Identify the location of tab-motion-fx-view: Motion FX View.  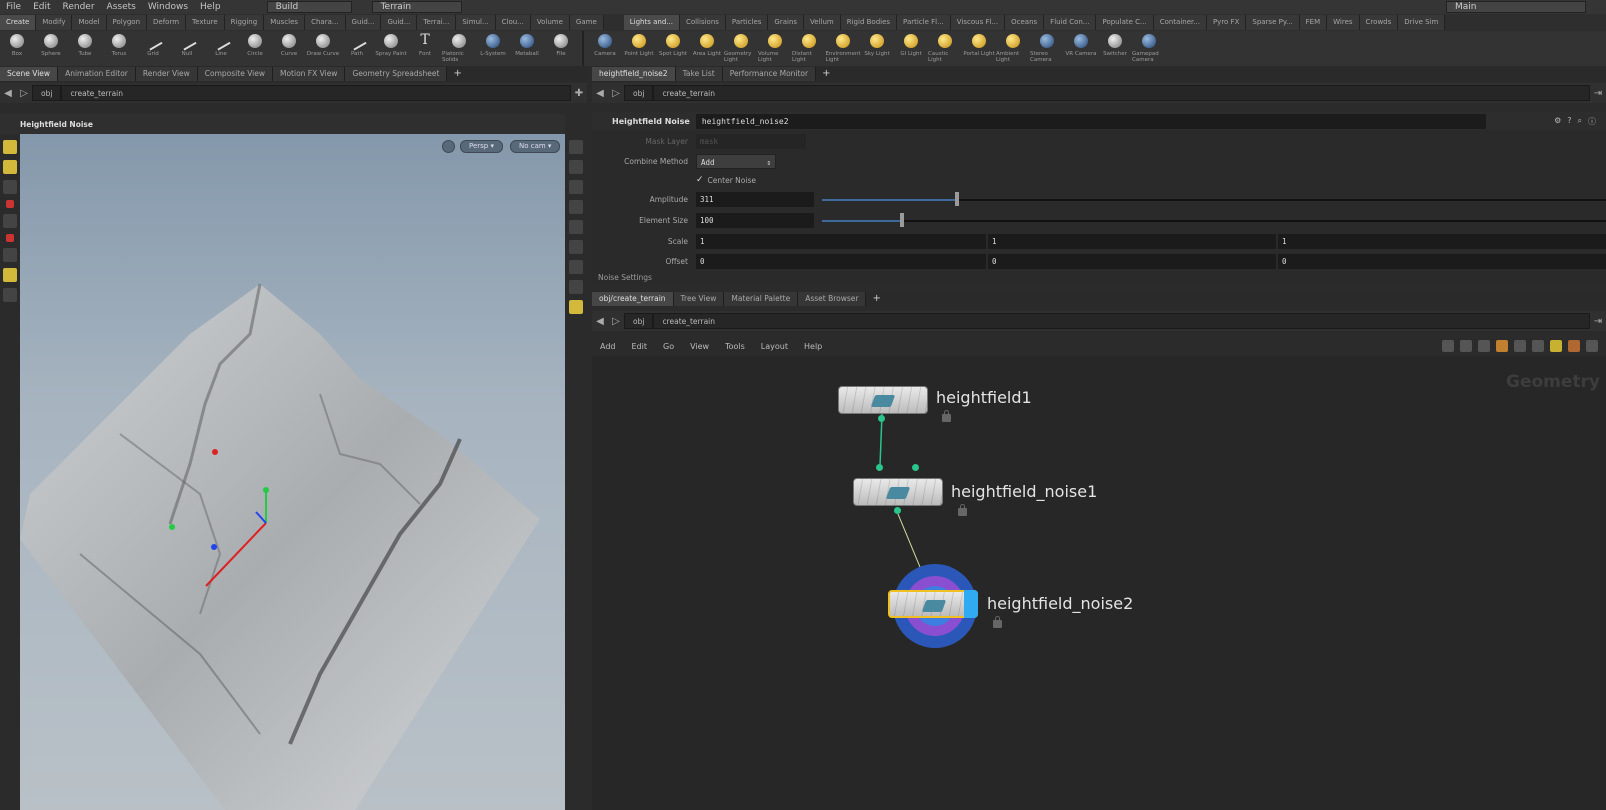
(309, 73).